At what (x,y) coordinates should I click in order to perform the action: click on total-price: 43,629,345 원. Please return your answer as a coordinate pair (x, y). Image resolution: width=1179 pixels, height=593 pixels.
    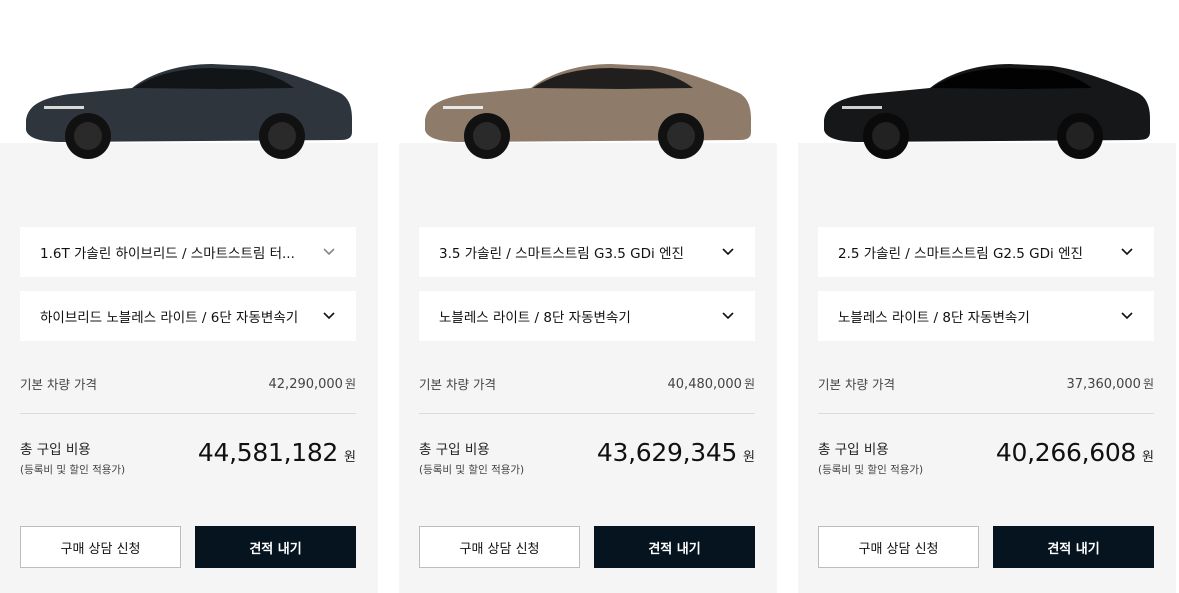
    Looking at the image, I should click on (676, 452).